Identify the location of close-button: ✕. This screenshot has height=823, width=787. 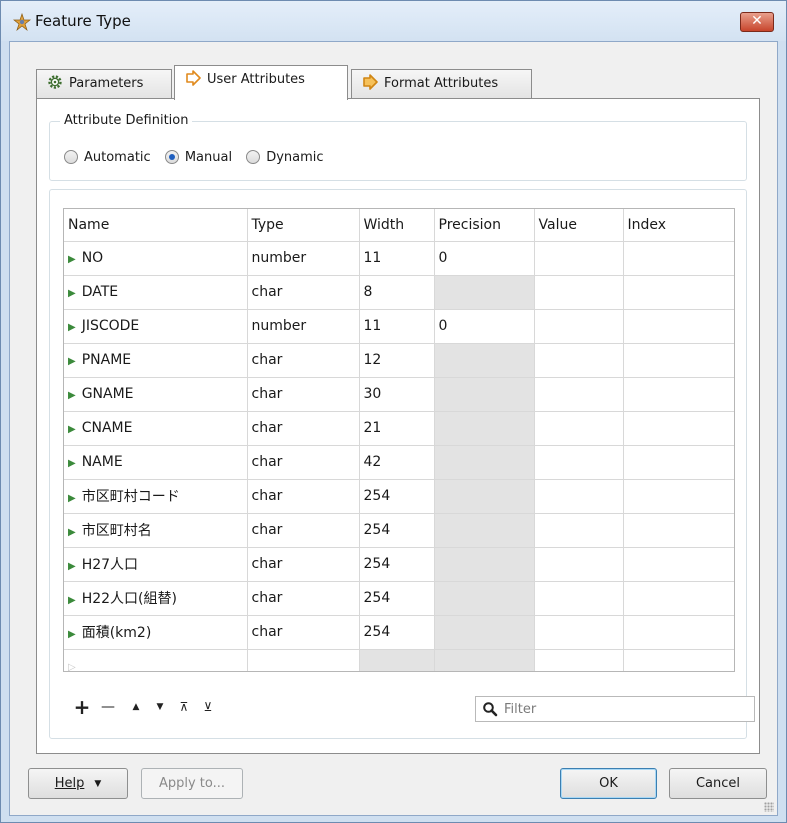
(757, 22).